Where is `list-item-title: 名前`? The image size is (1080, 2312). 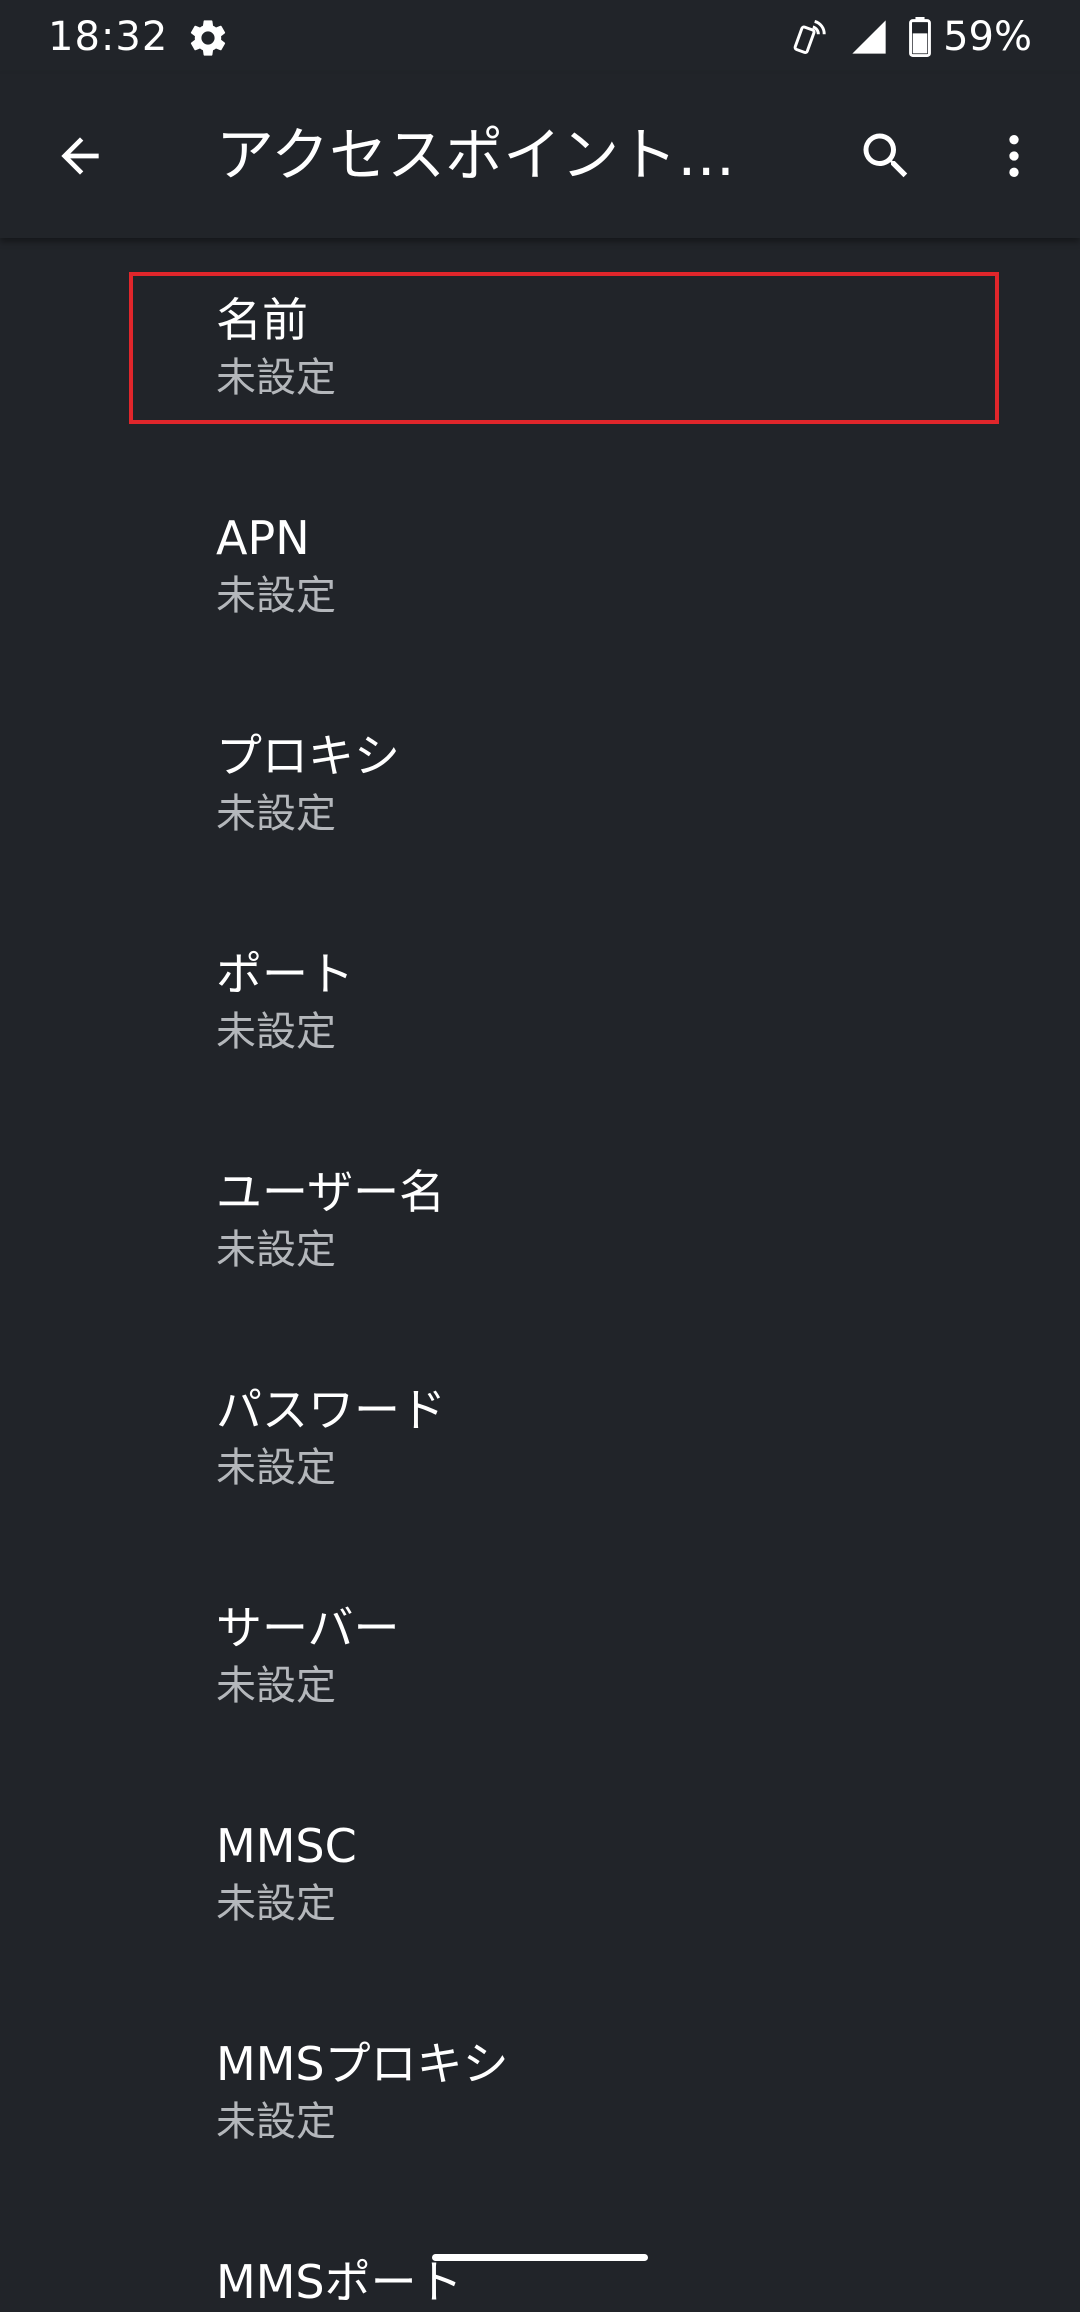
list-item-title: 名前 is located at coordinates (262, 320).